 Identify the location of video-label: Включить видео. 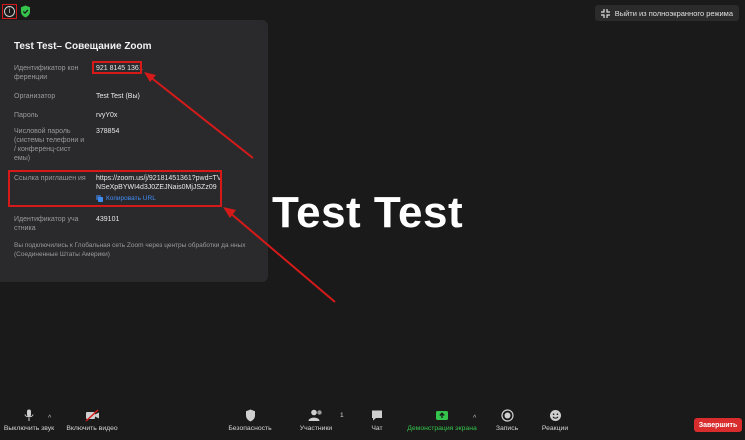
(92, 428).